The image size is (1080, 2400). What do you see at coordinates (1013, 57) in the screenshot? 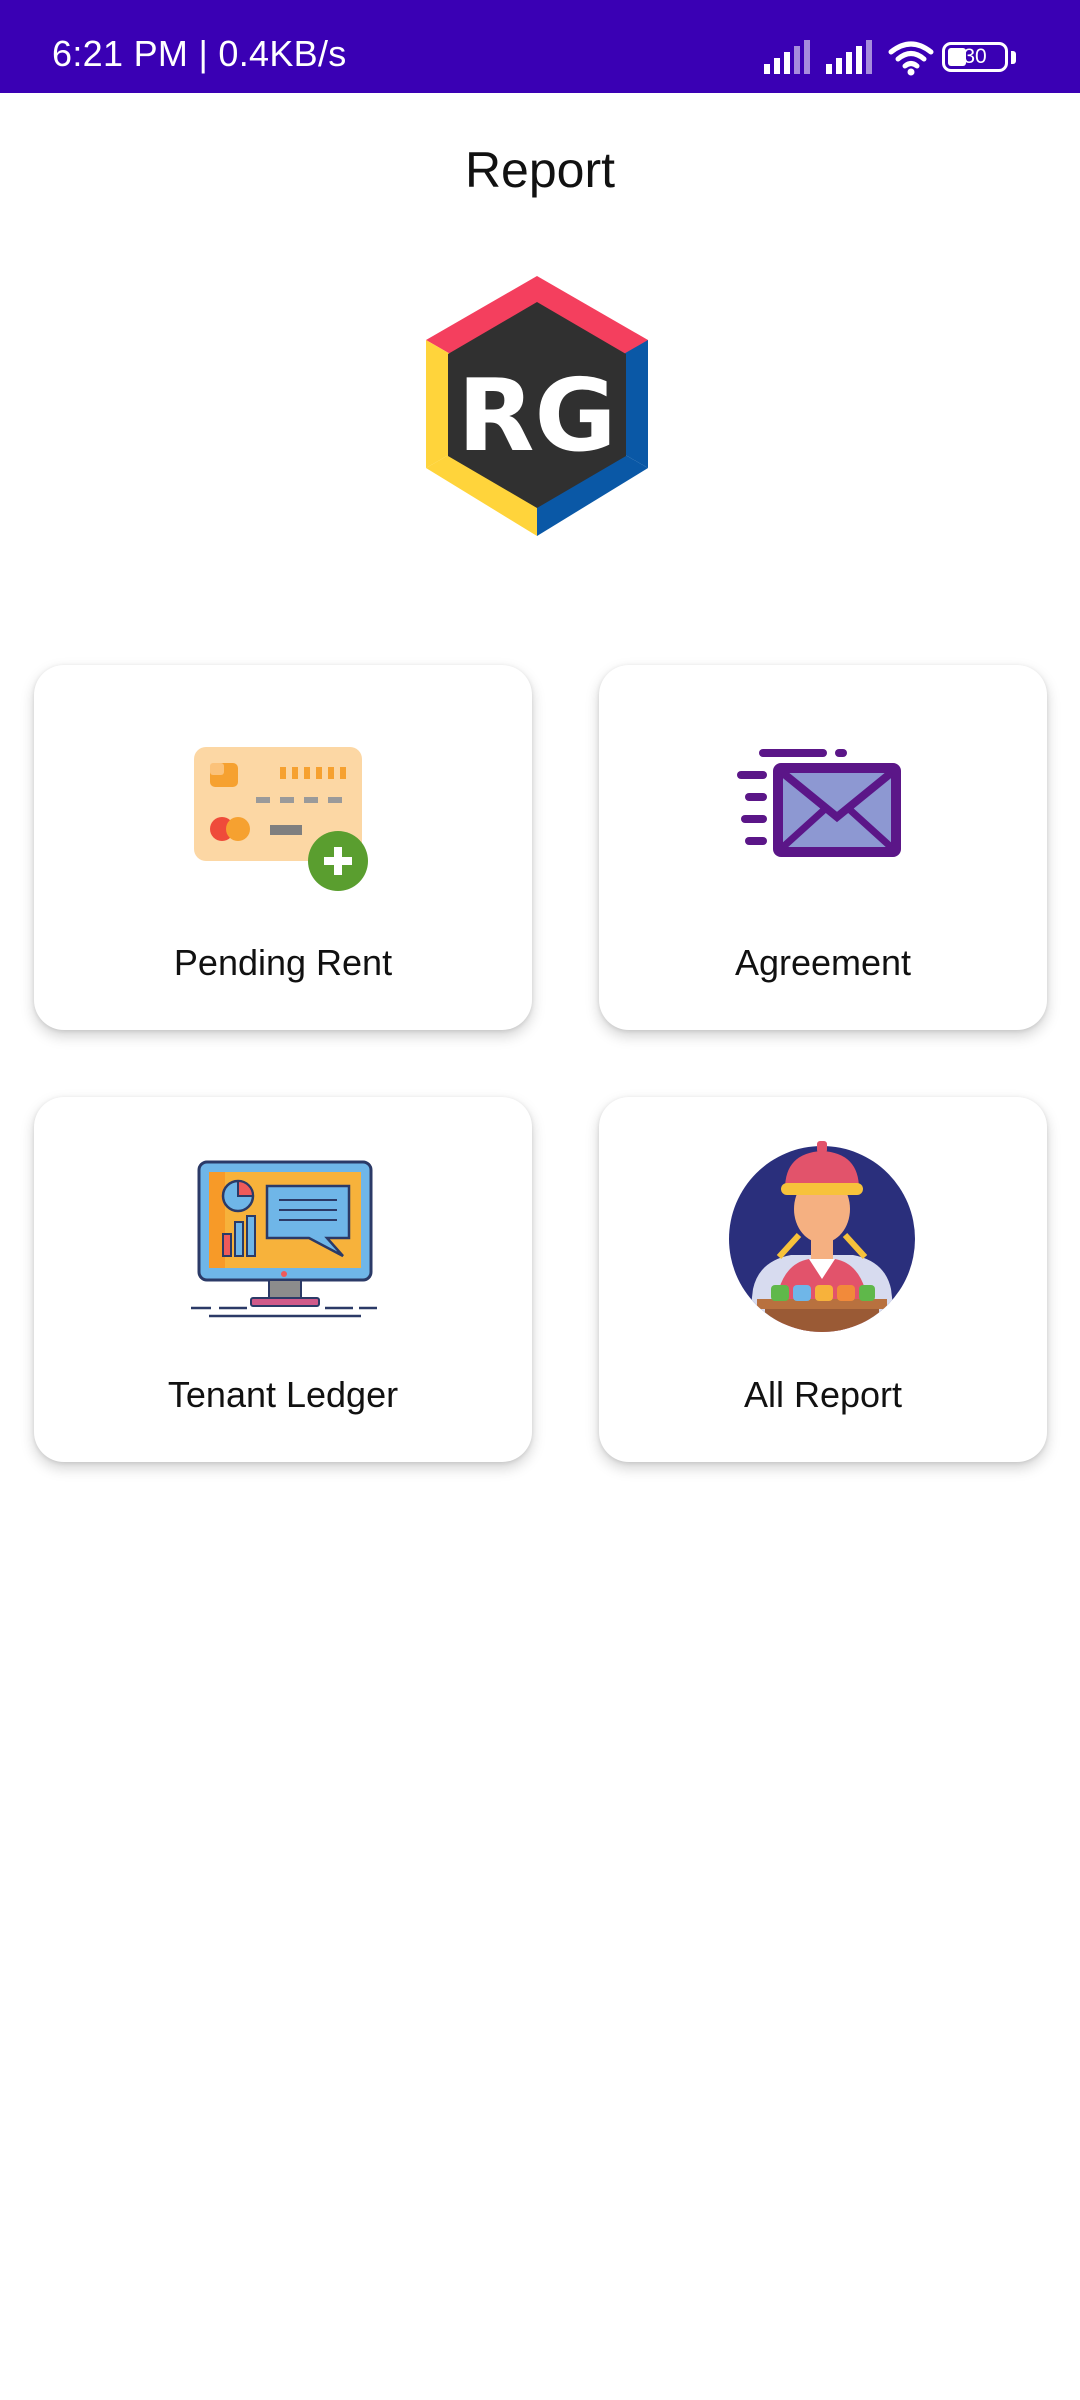
I see `battery-tip` at bounding box center [1013, 57].